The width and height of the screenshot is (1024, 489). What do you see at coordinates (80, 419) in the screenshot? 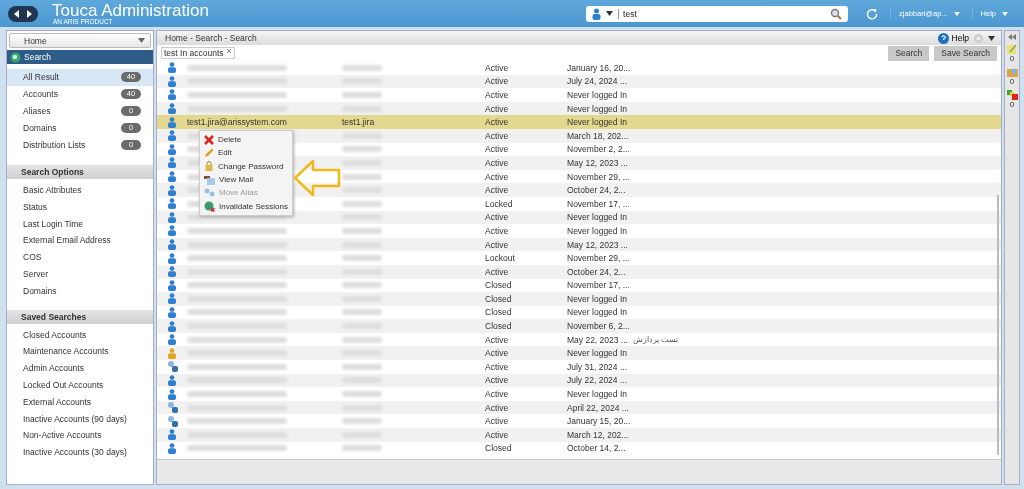
I see `sidebar-item: Inactive Accounts (90 days)` at bounding box center [80, 419].